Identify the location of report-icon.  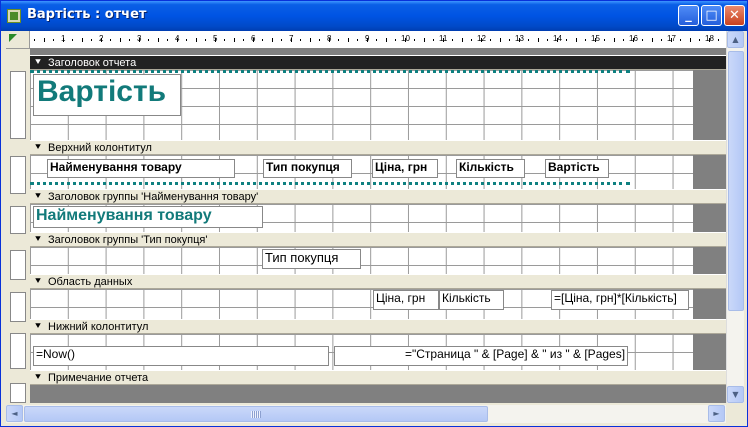
(14, 16).